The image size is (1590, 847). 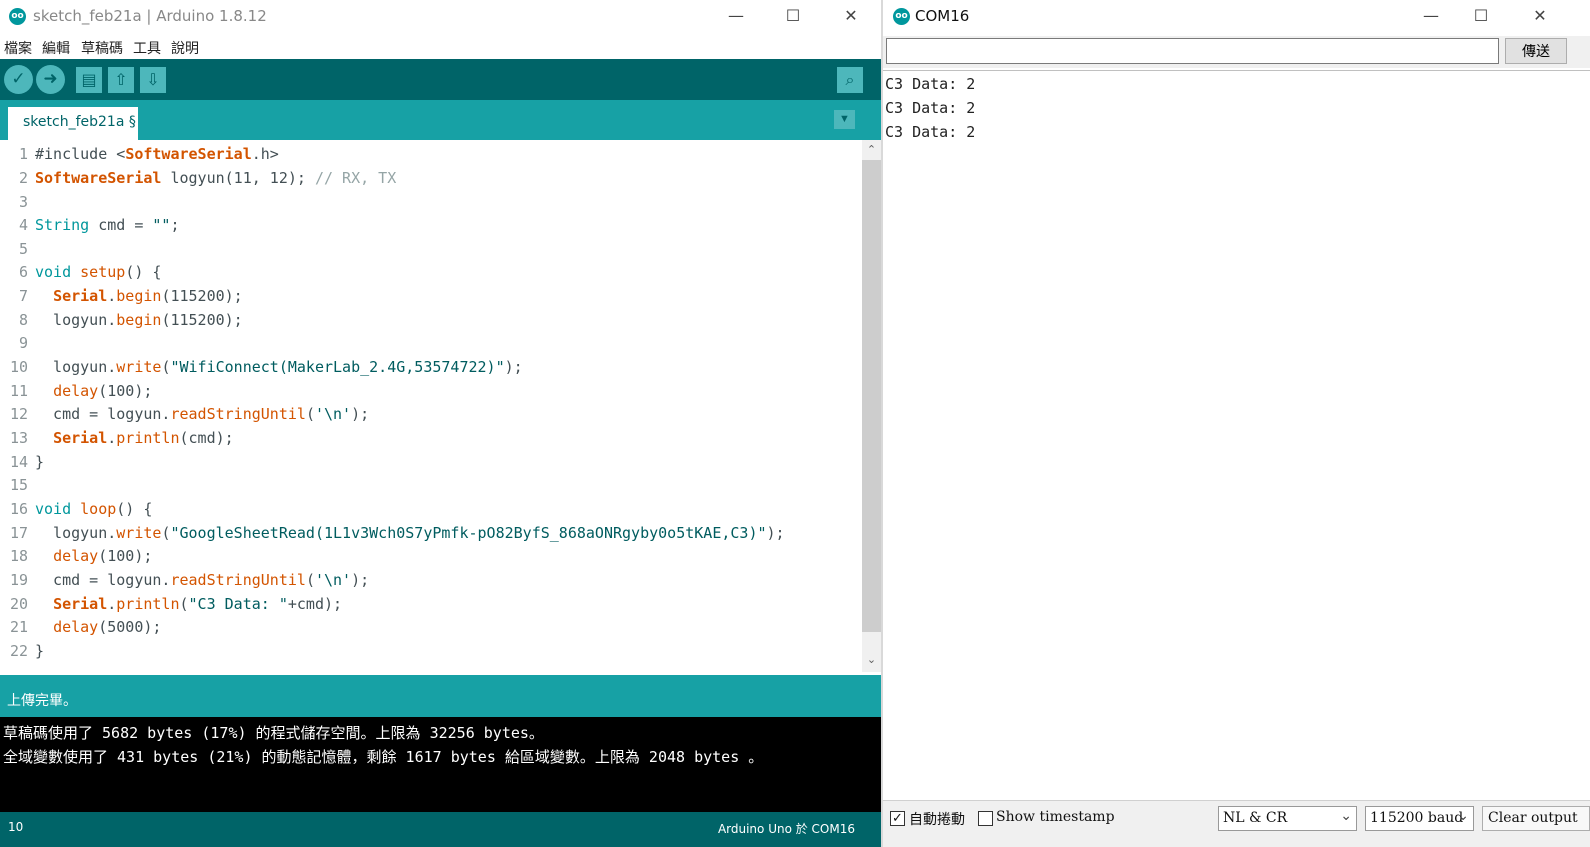 I want to click on code-line: 16 void loop() {, so click(x=431, y=509).